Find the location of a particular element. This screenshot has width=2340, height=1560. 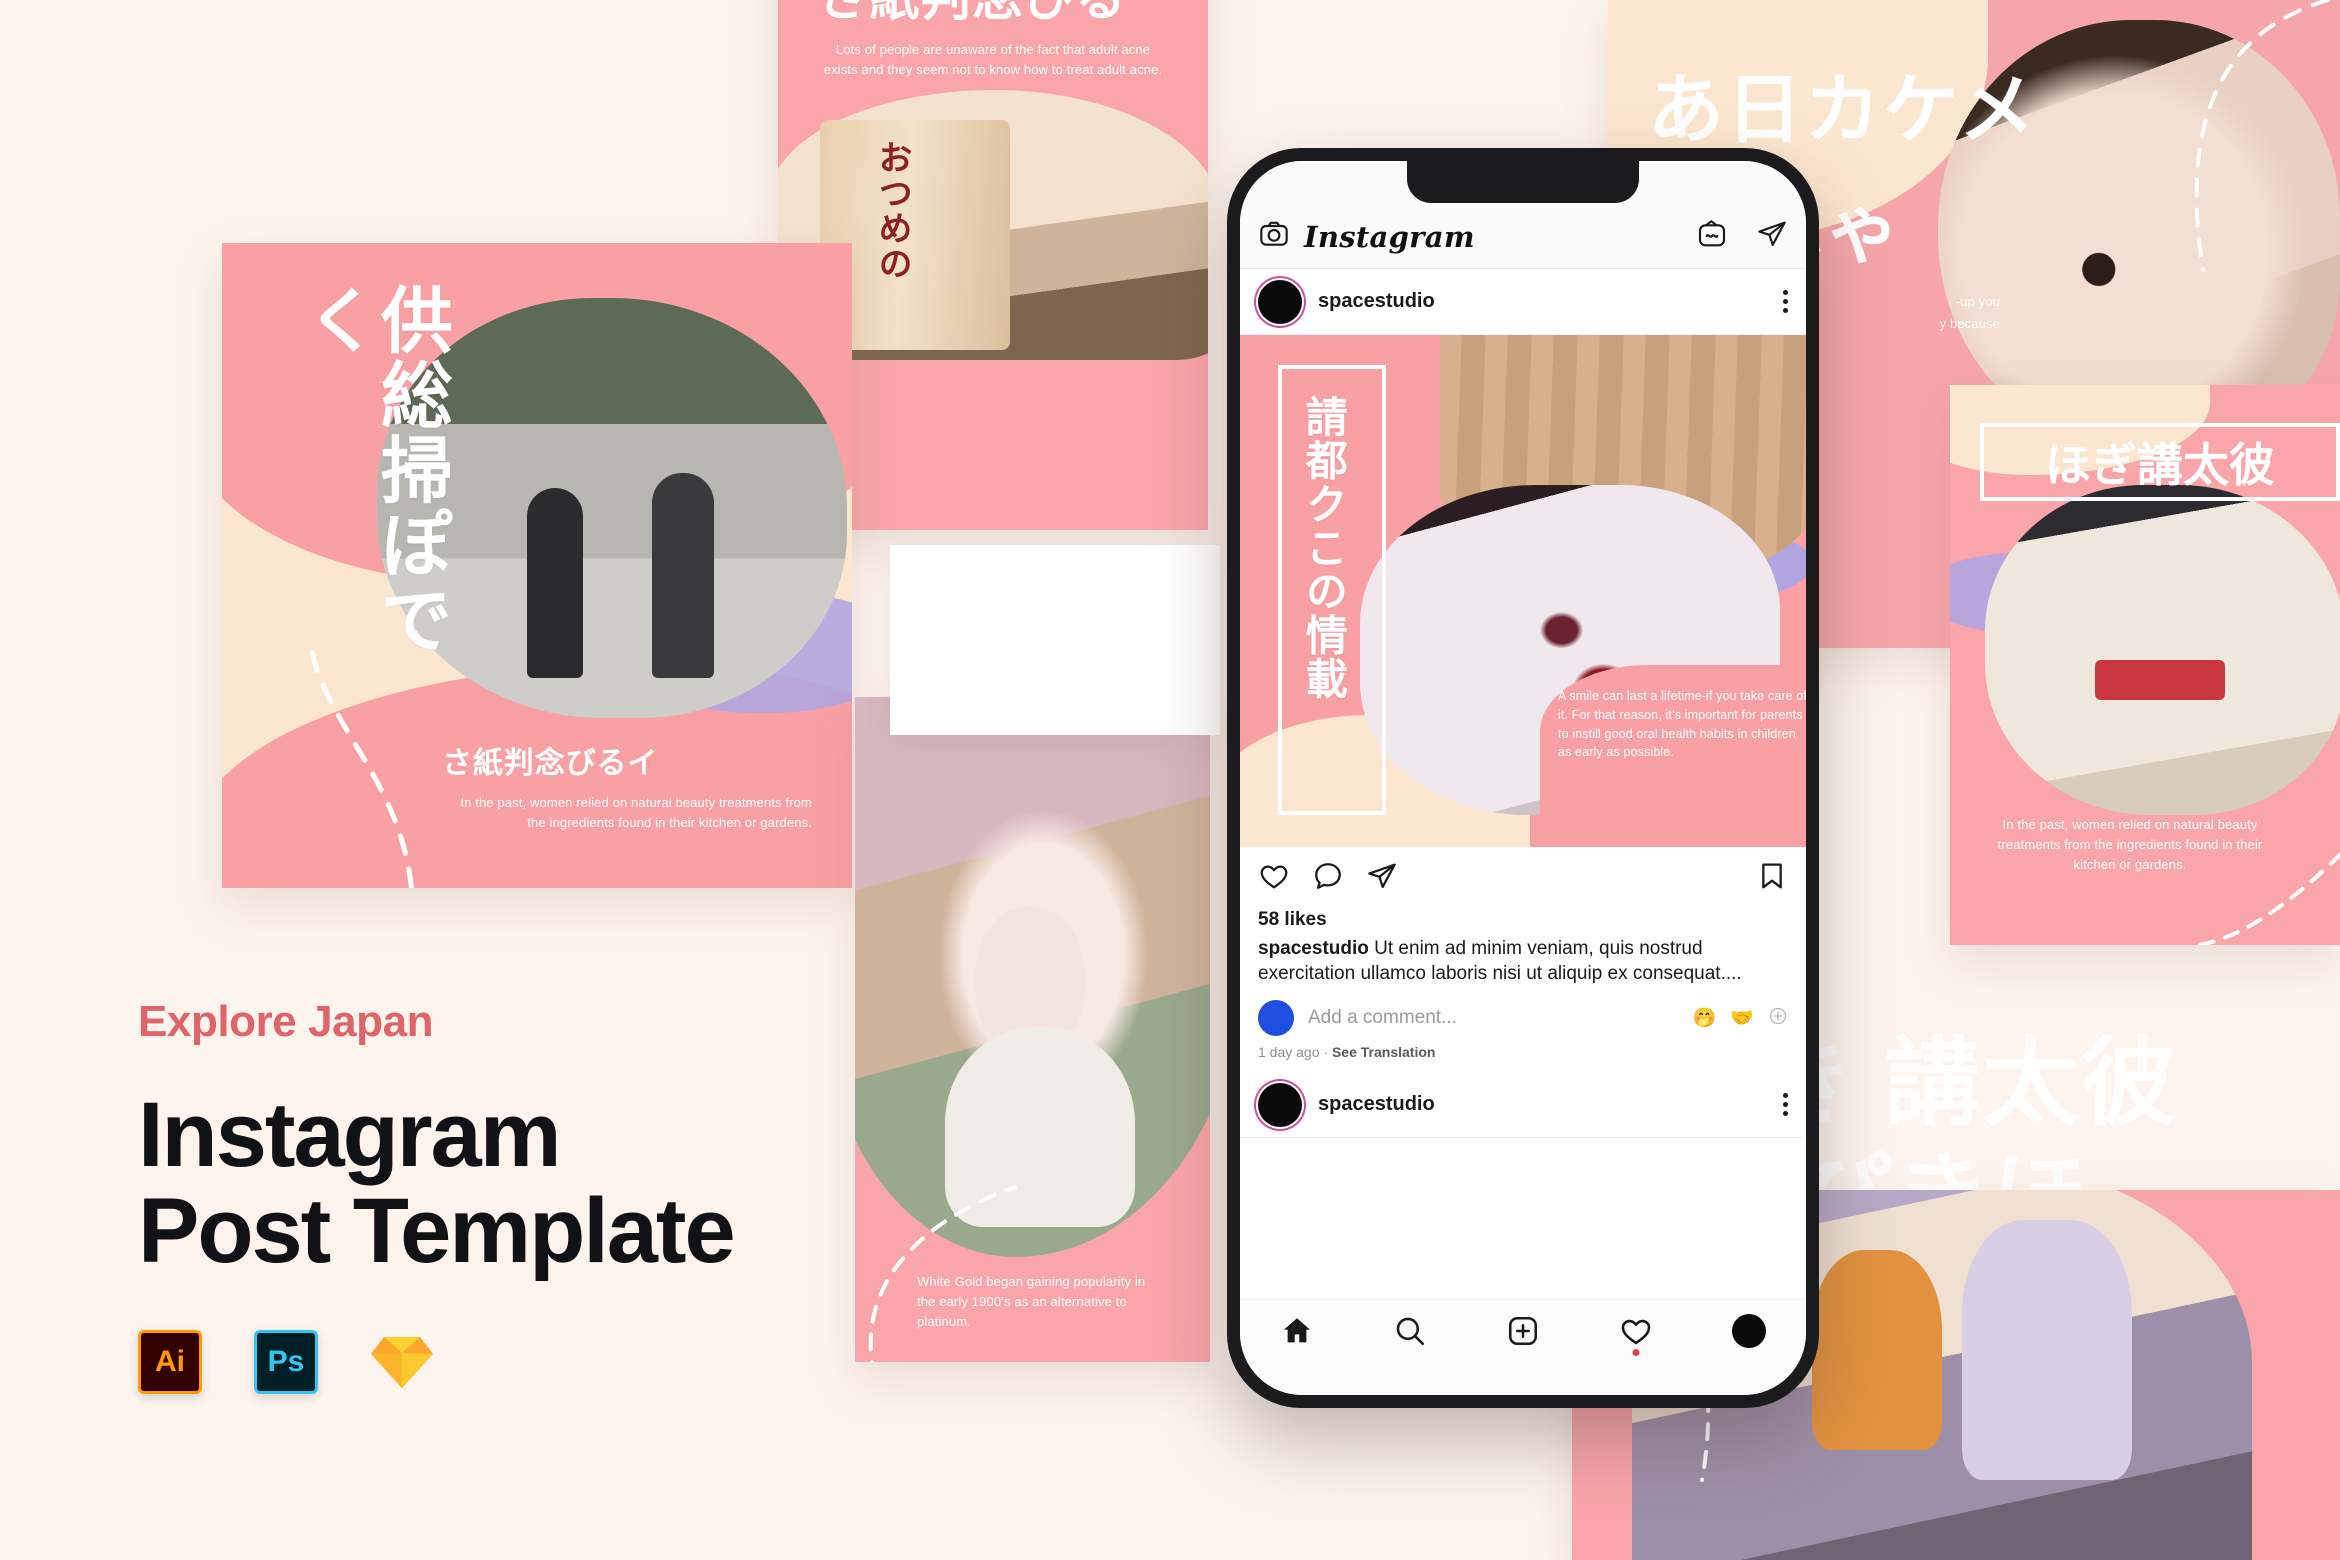

software-badges: Ai Ps is located at coordinates (286, 1362).